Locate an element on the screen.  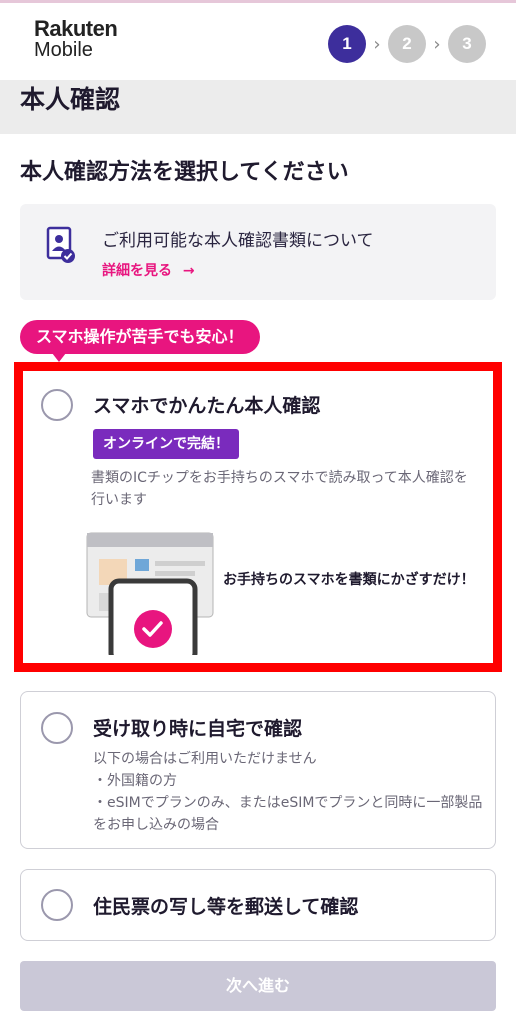
step-2: 2 is located at coordinates (407, 44).